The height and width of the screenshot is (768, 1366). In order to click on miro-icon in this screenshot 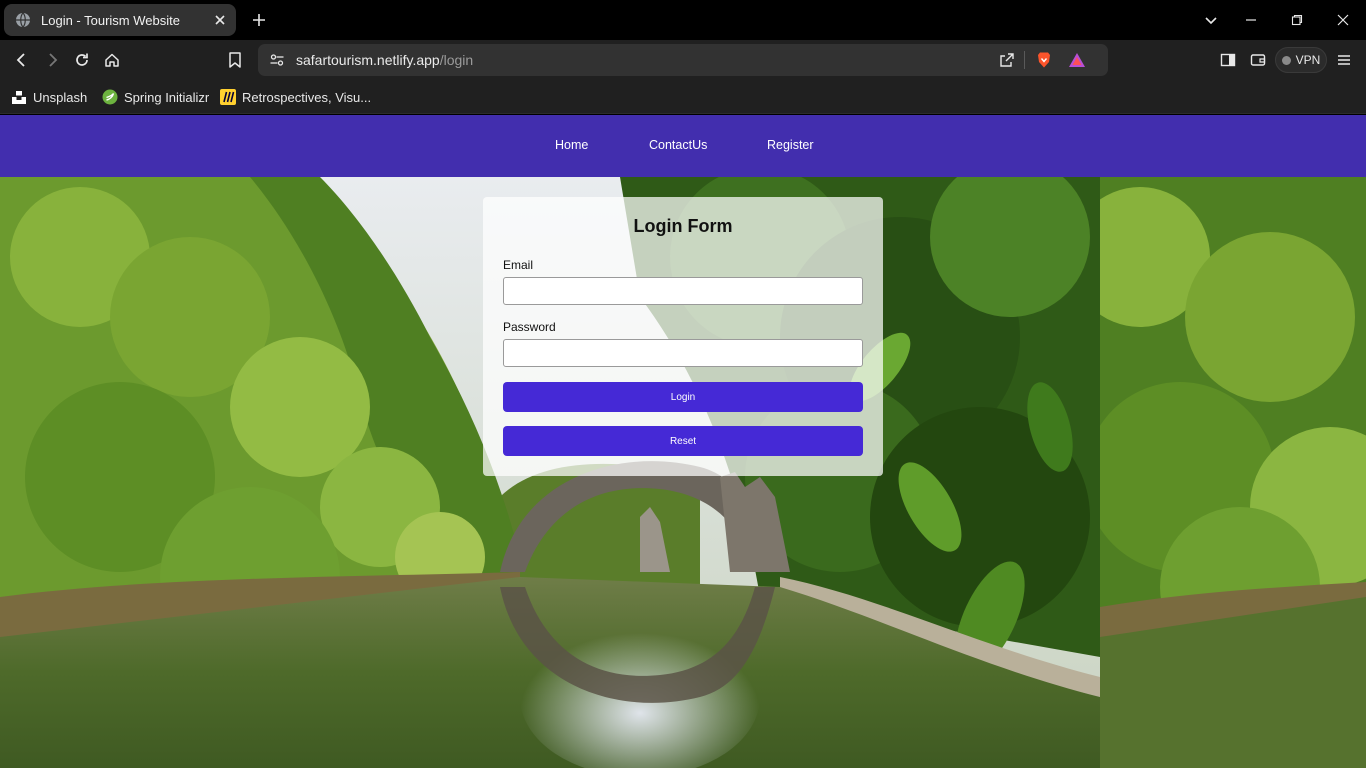, I will do `click(228, 97)`.